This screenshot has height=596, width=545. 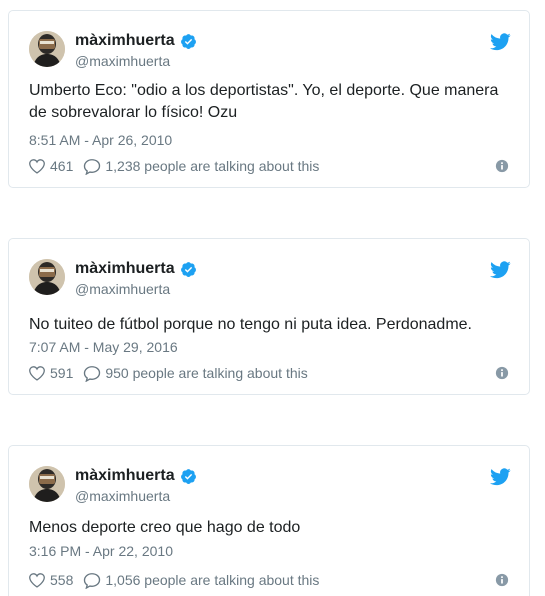 What do you see at coordinates (103, 347) in the screenshot?
I see `timestamp-link: 7:07 AM - May 29, 2016` at bounding box center [103, 347].